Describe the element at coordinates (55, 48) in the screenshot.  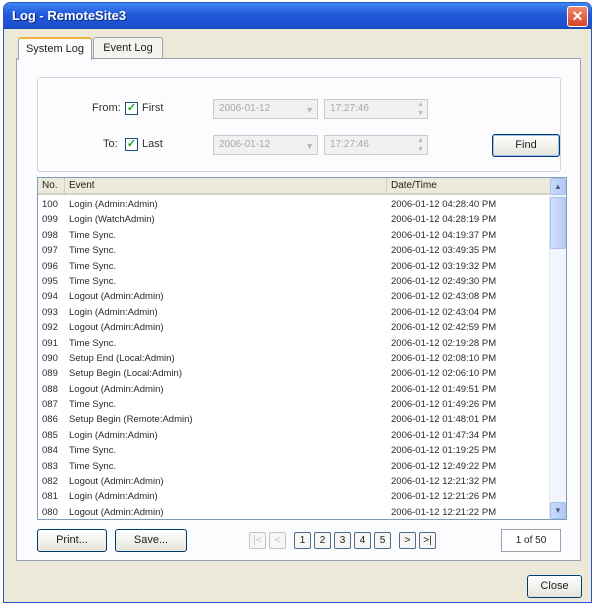
I see `tab-system-log: System Log` at that location.